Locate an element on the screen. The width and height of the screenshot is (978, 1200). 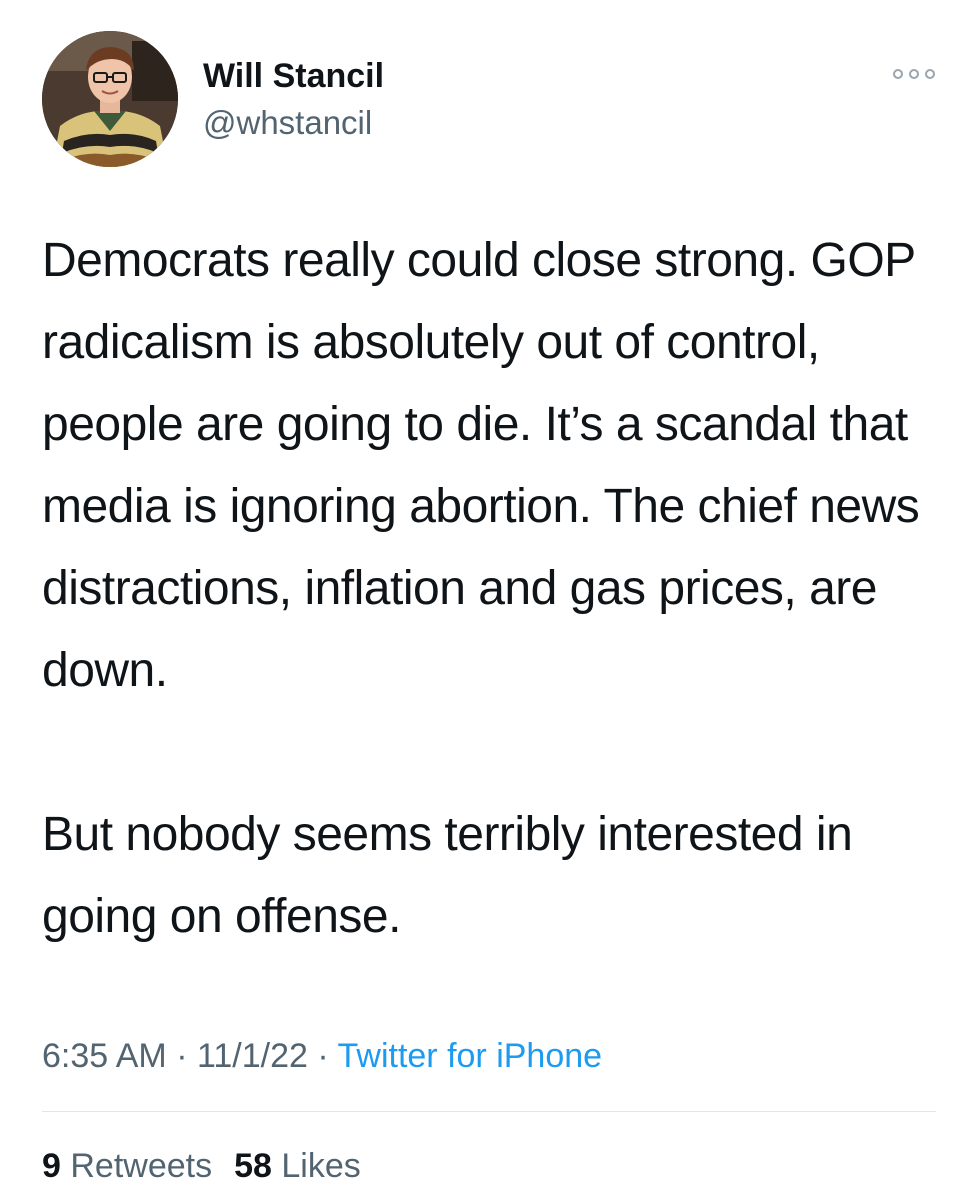
author-handle: @whstancil is located at coordinates (287, 123).